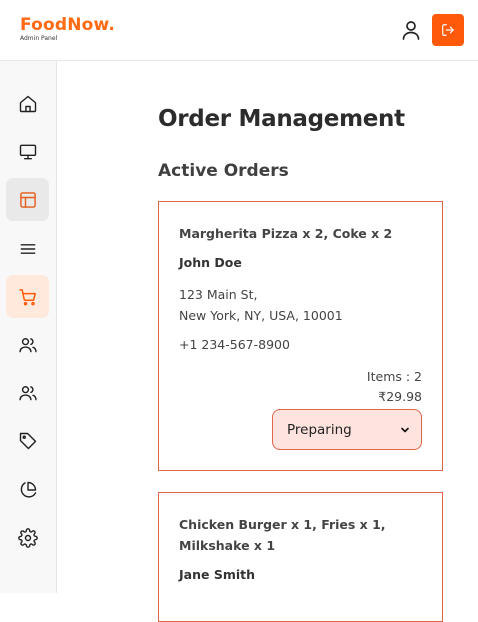  I want to click on sidebar-item-settings, so click(27, 537).